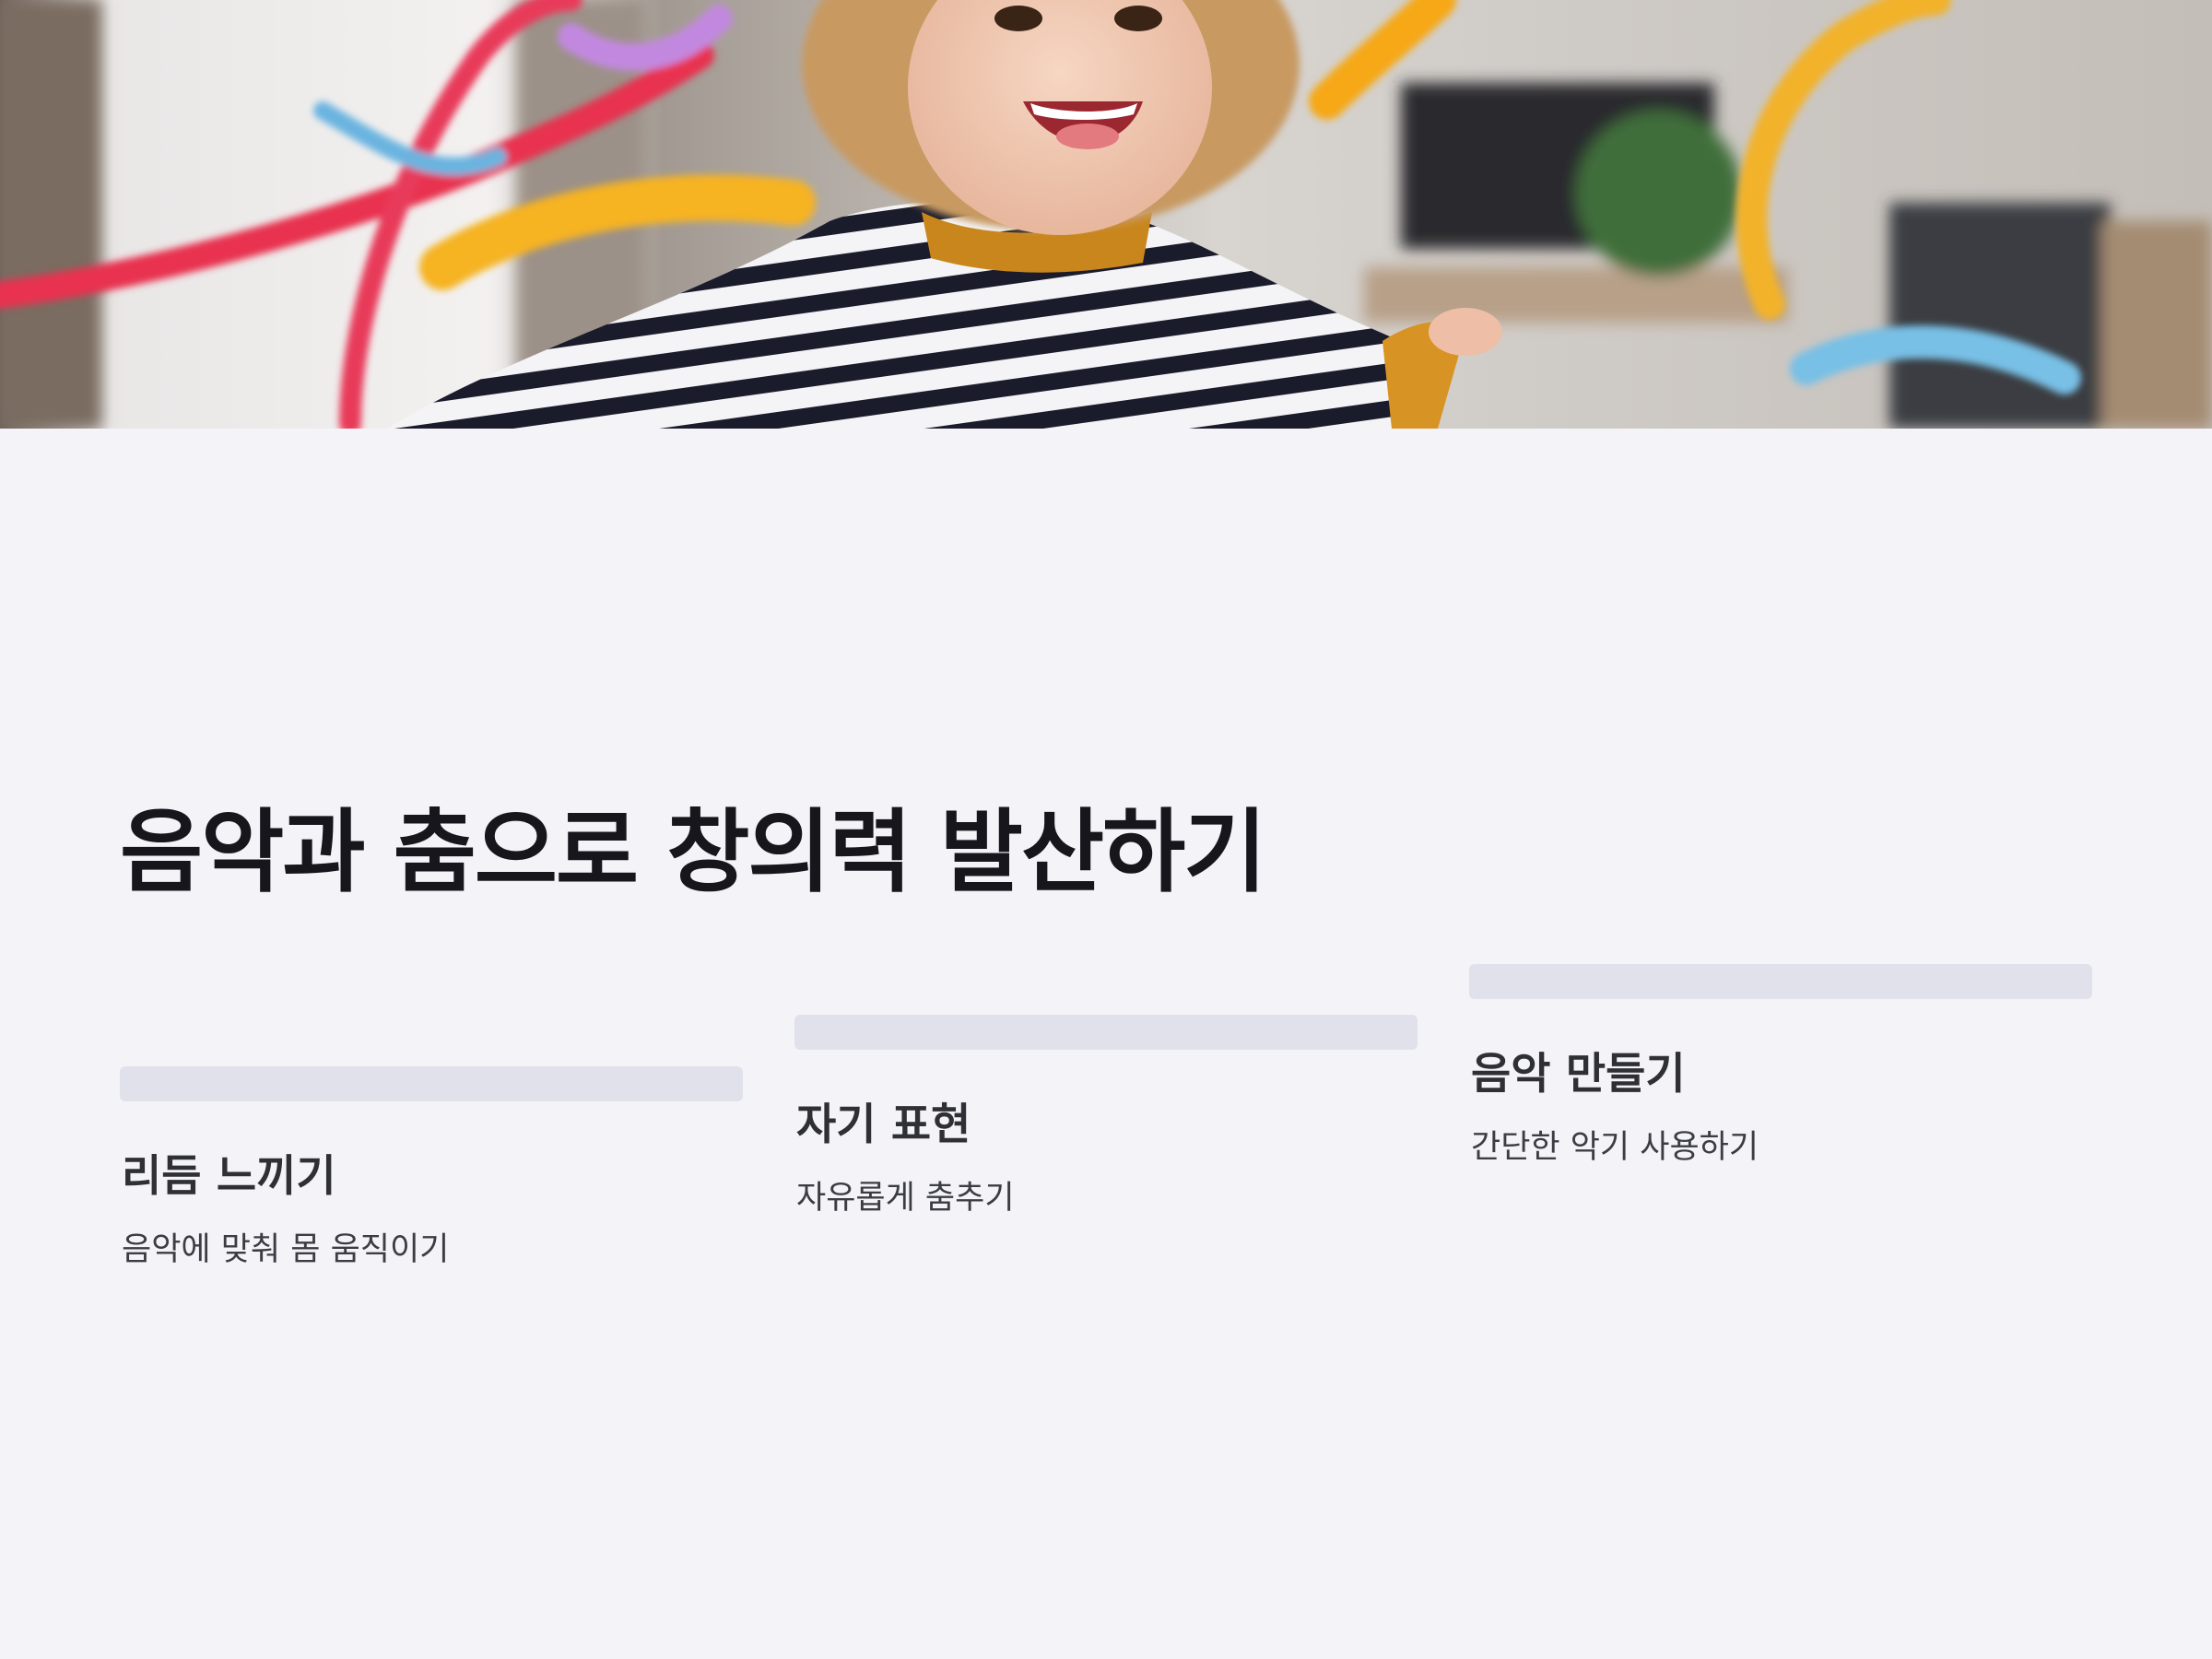 Image resolution: width=2212 pixels, height=1659 pixels. What do you see at coordinates (229, 1176) in the screenshot?
I see `card-title: 리듬 느끼기` at bounding box center [229, 1176].